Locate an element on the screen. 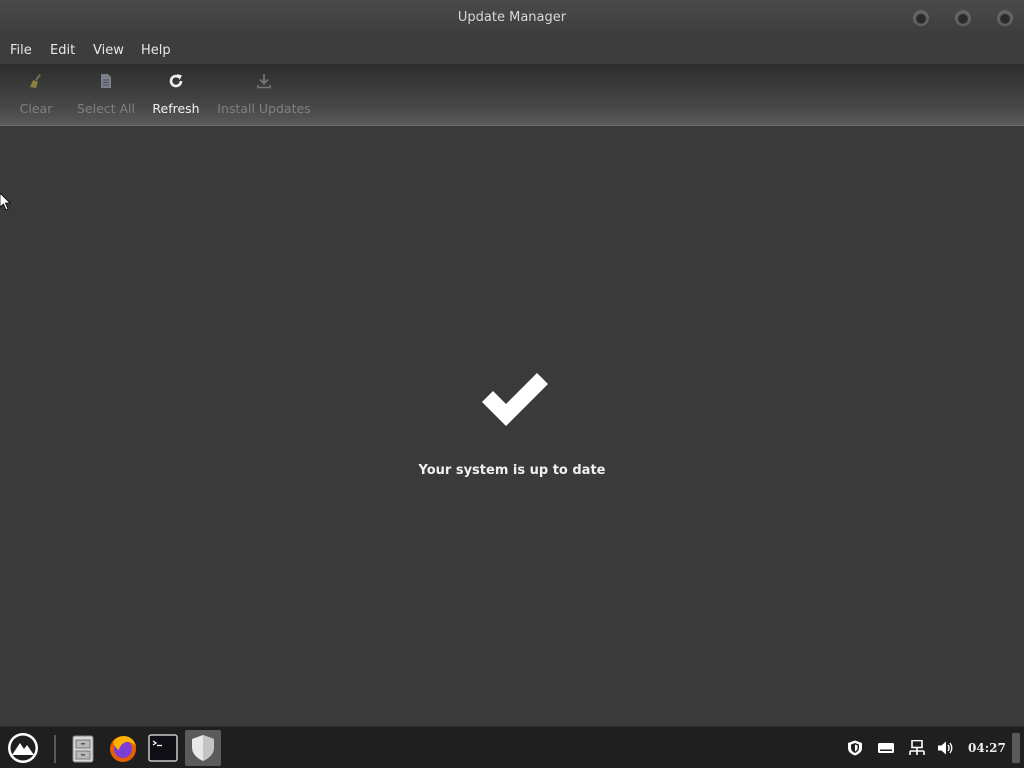 This screenshot has height=768, width=1024. document-icon is located at coordinates (106, 81).